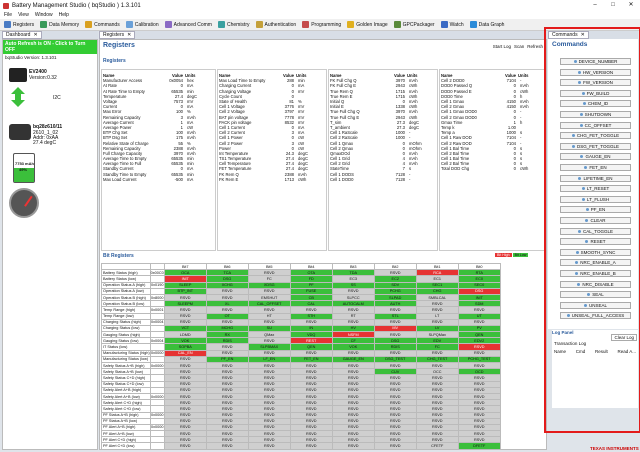  Describe the element at coordinates (400, 179) in the screenshot. I see `register-value: 7128` at that location.